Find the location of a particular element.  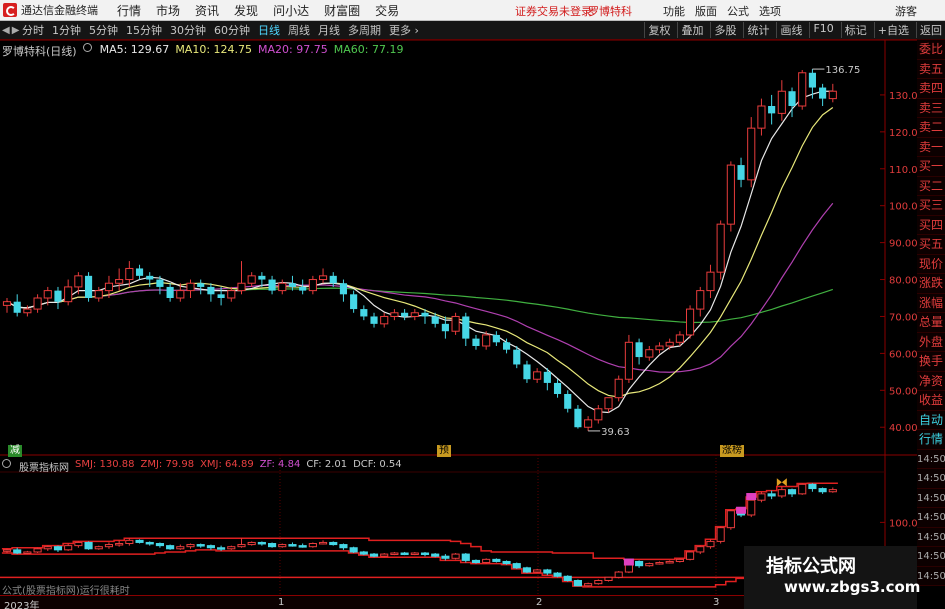

side-tab: 收益 is located at coordinates (931, 401).